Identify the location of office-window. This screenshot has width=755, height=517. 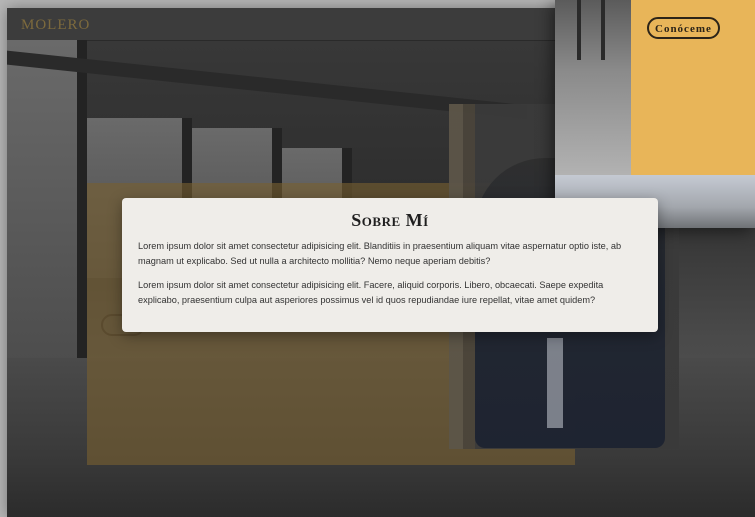
(47, 200).